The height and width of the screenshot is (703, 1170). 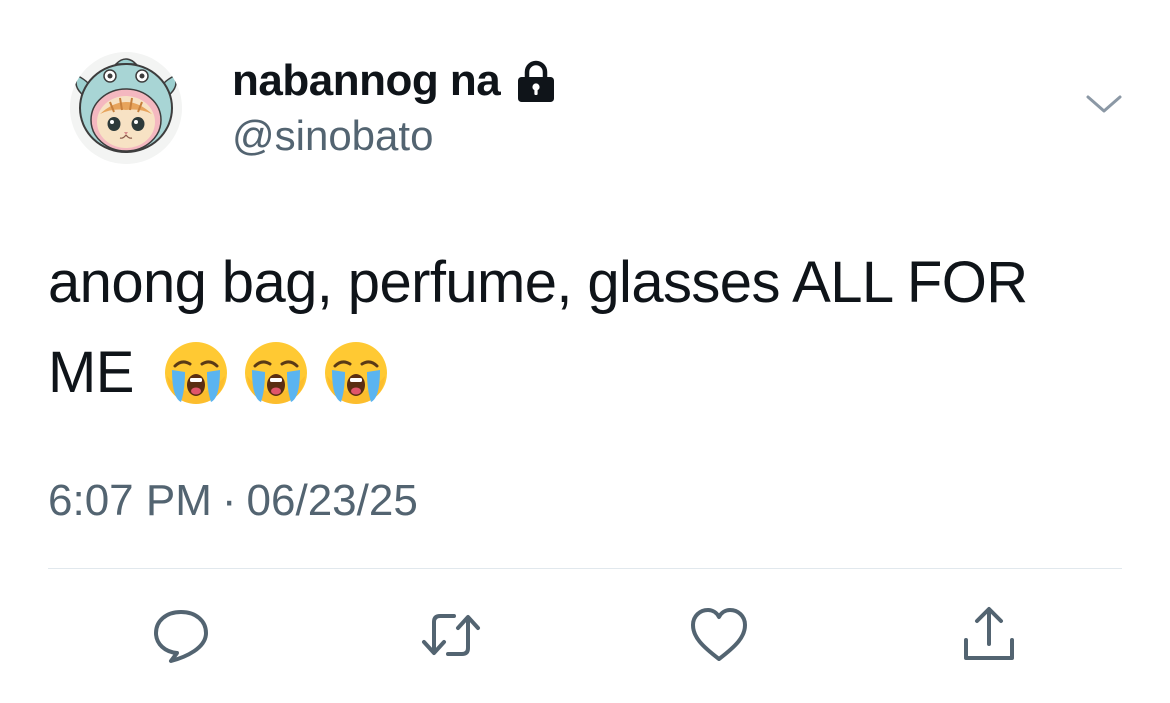 I want to click on heart-icon, so click(x=719, y=634).